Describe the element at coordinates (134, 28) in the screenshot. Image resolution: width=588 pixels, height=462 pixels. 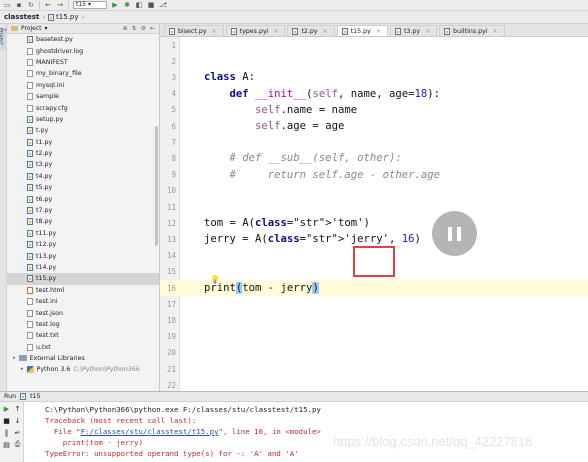
I see `collapse-icon: ⇅` at that location.